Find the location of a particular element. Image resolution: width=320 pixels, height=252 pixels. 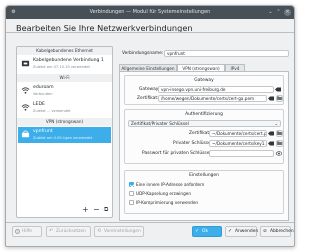

private-key-label: Privater Schlüssel: is located at coordinates (193, 143).